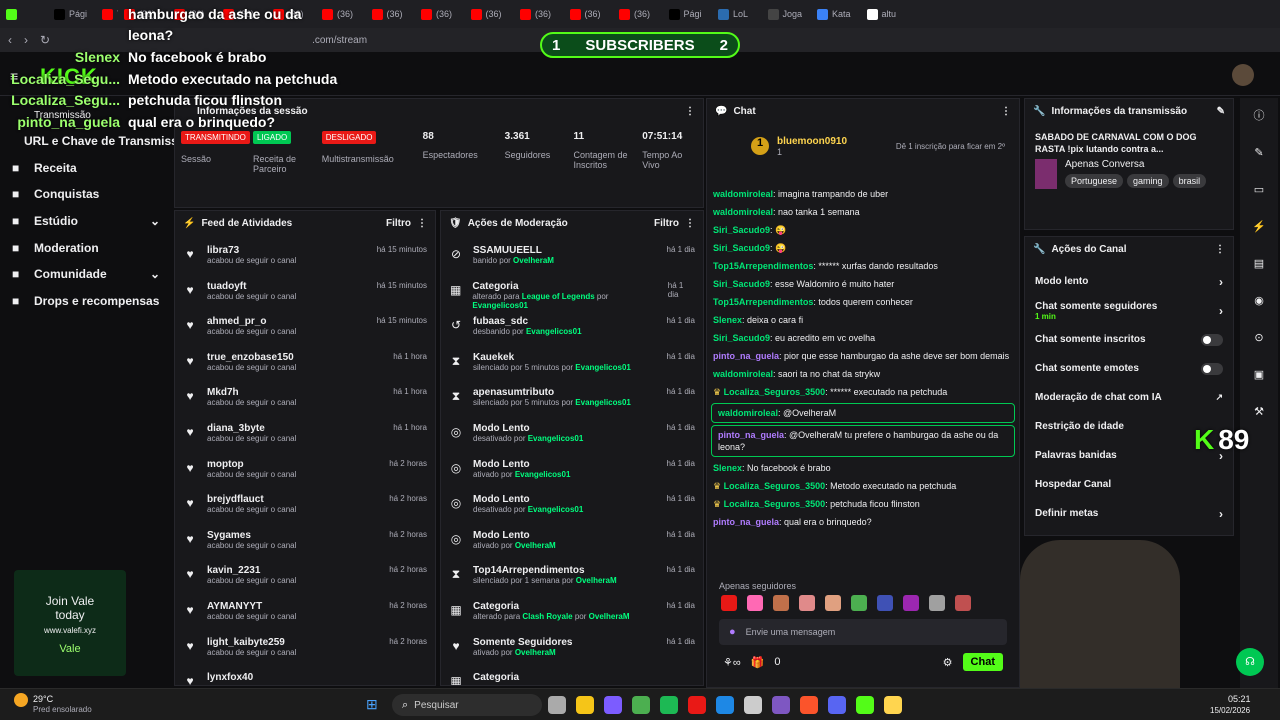  Describe the element at coordinates (86, 301) in the screenshot. I see `sidebar-item: ■ Drops e recompensas` at that location.